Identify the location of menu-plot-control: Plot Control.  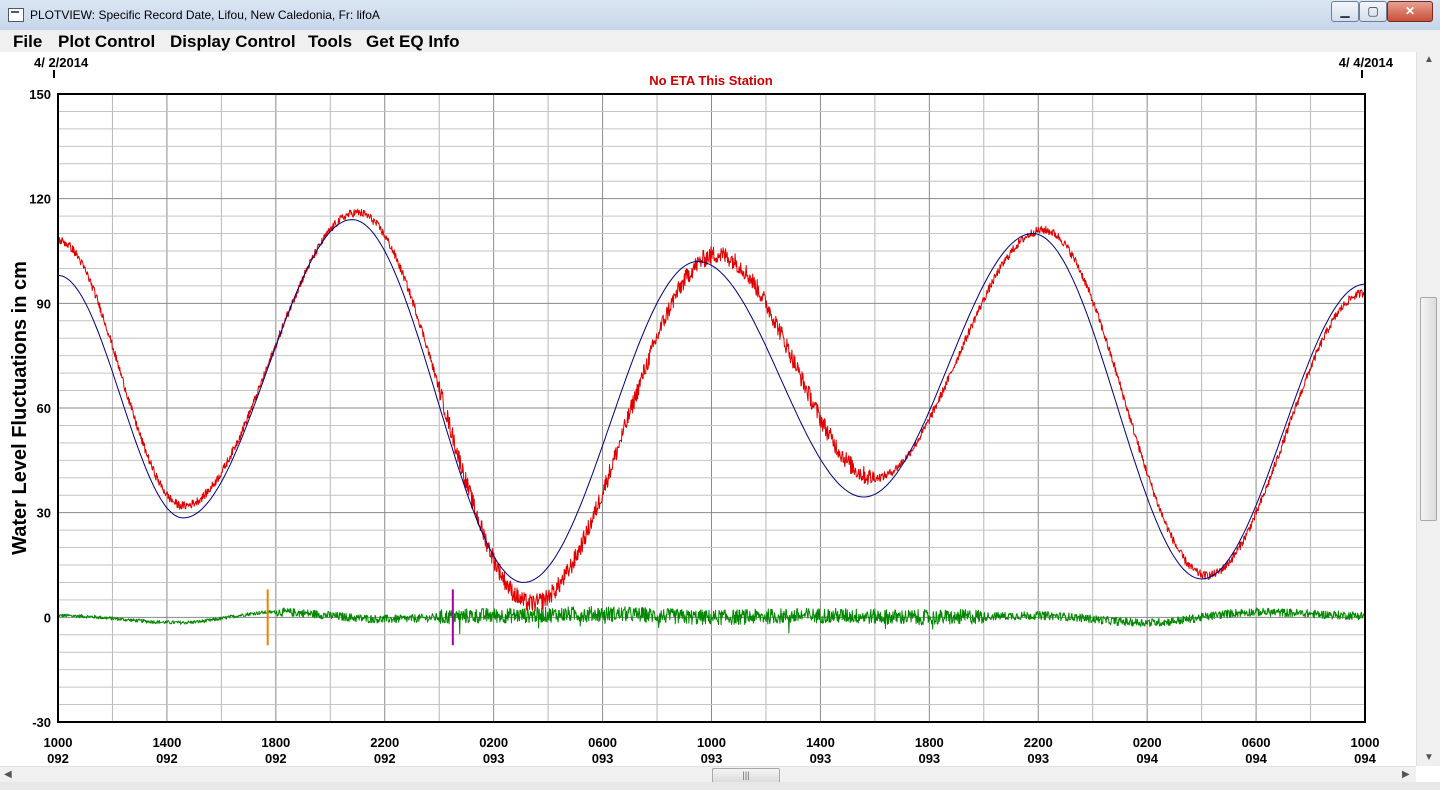
(106, 42).